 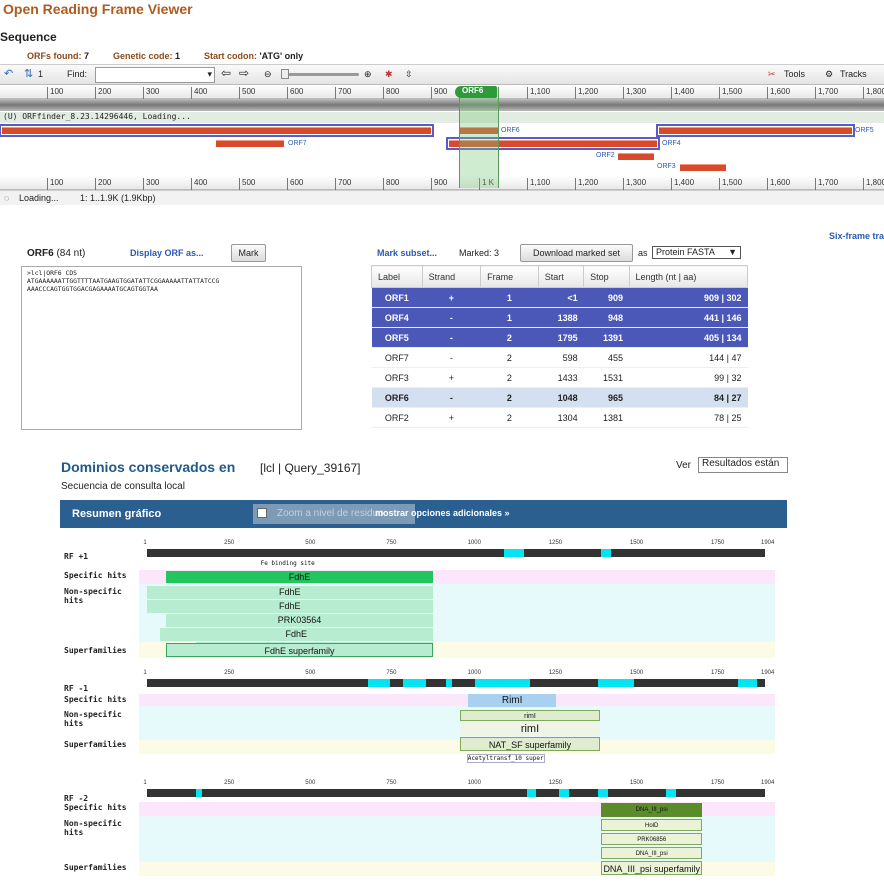 I want to click on cell-start: 1795, so click(x=561, y=337).